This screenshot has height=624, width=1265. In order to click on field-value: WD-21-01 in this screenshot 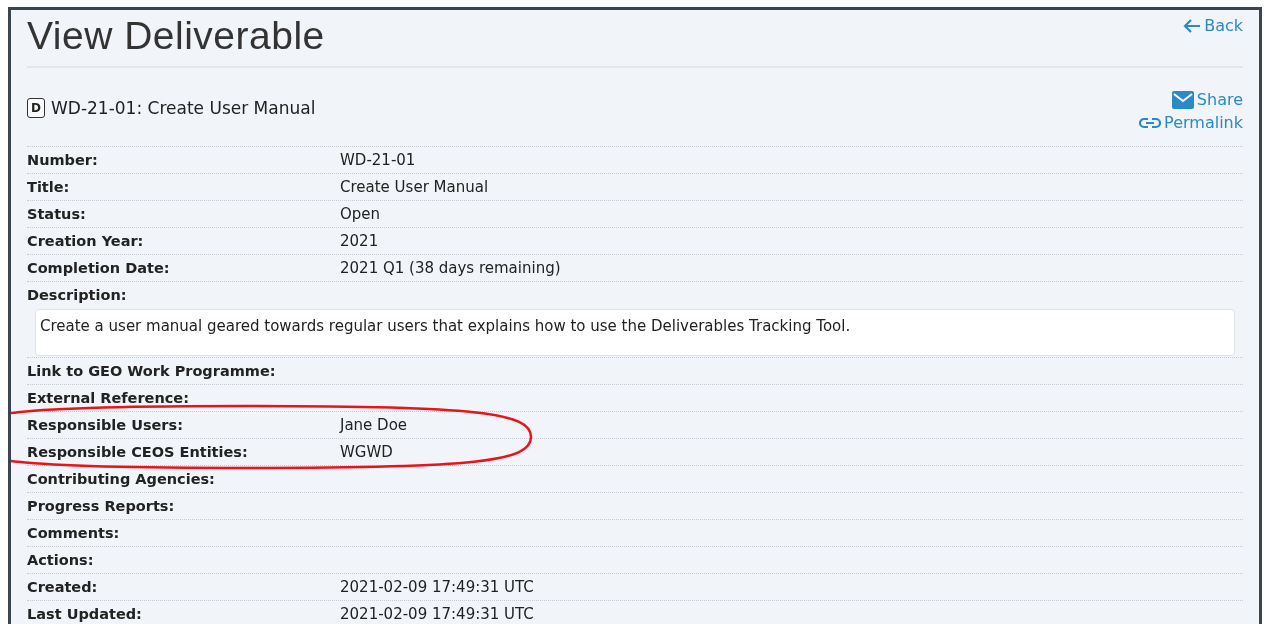, I will do `click(378, 160)`.